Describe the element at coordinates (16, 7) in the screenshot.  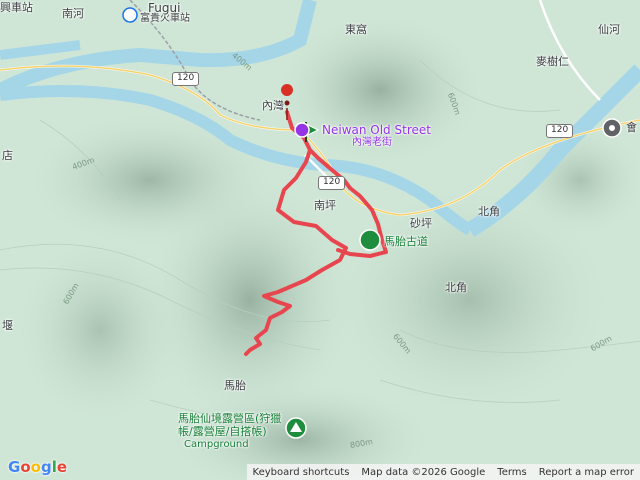
I see `top-left-label: 興車站` at that location.